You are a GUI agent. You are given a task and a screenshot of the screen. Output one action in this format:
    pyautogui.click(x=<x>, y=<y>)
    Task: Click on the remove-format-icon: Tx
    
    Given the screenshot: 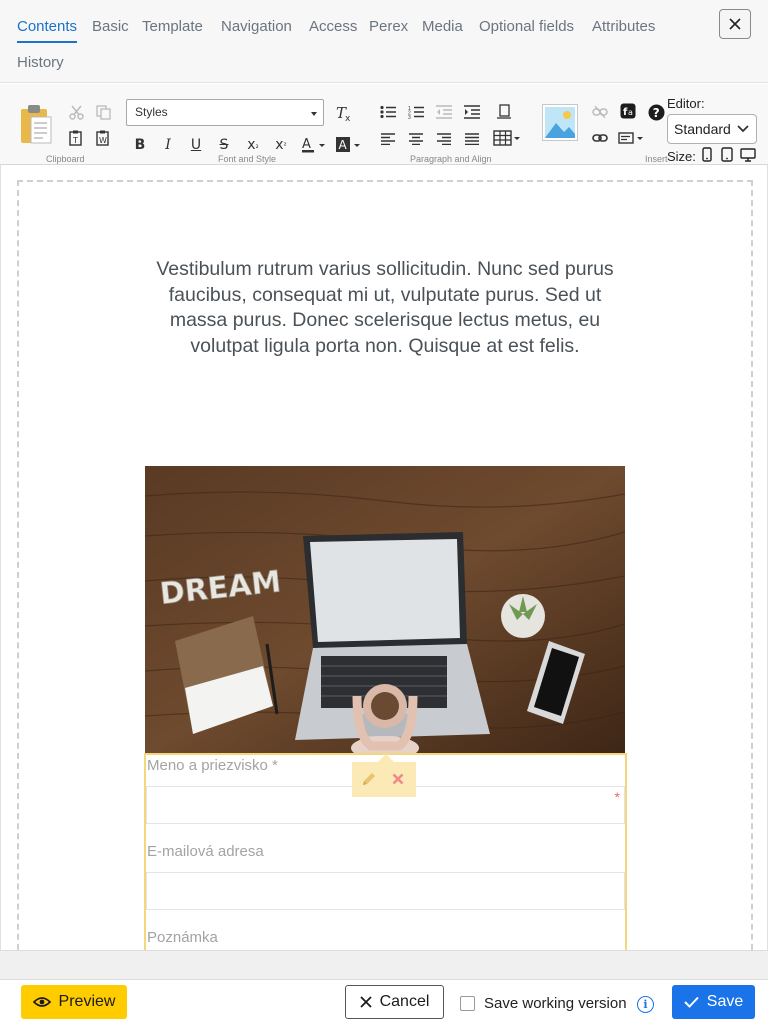 What is the action you would take?
    pyautogui.click(x=344, y=113)
    